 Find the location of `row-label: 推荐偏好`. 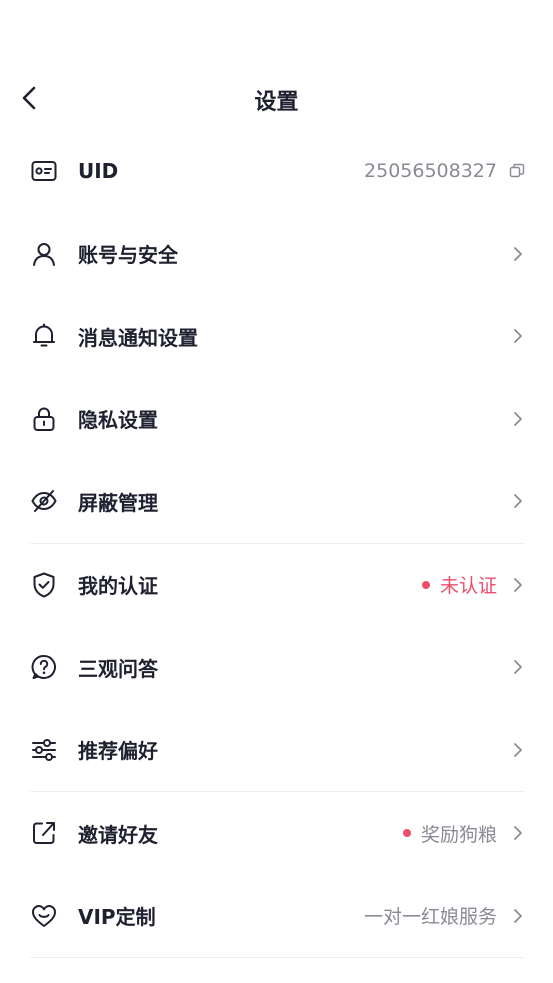

row-label: 推荐偏好 is located at coordinates (118, 751).